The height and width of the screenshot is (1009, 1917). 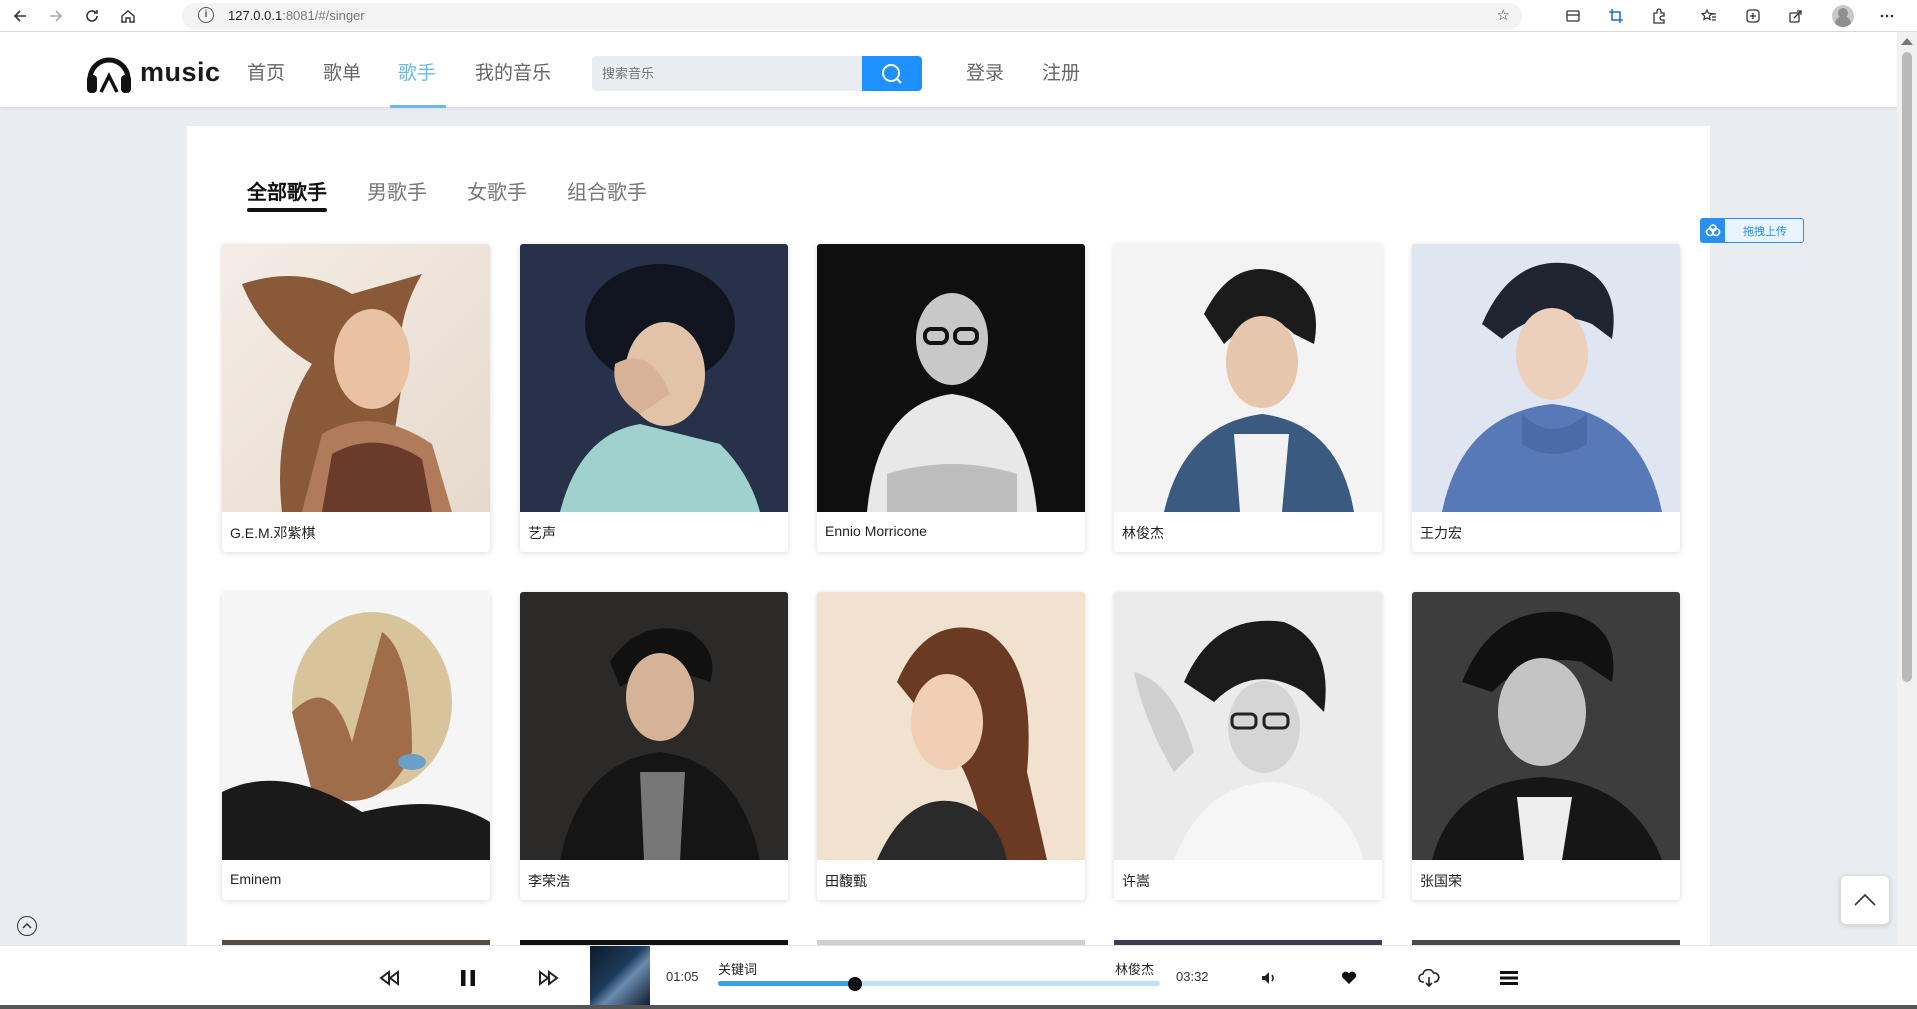 I want to click on singer-name: Eminem, so click(x=256, y=879).